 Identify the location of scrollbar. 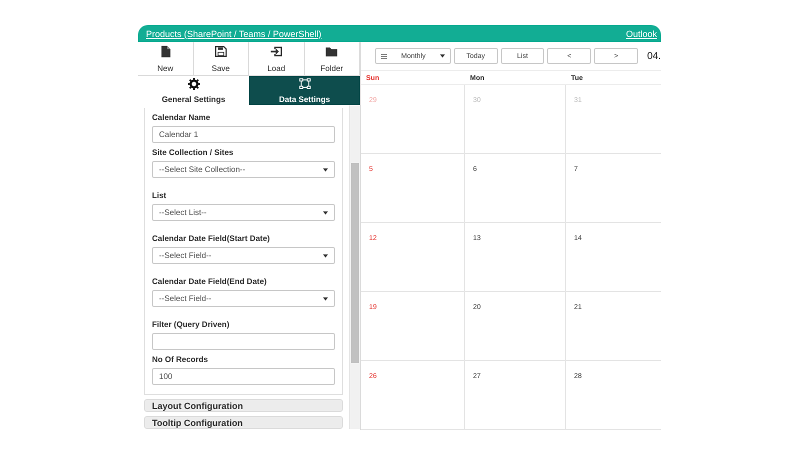
(354, 267).